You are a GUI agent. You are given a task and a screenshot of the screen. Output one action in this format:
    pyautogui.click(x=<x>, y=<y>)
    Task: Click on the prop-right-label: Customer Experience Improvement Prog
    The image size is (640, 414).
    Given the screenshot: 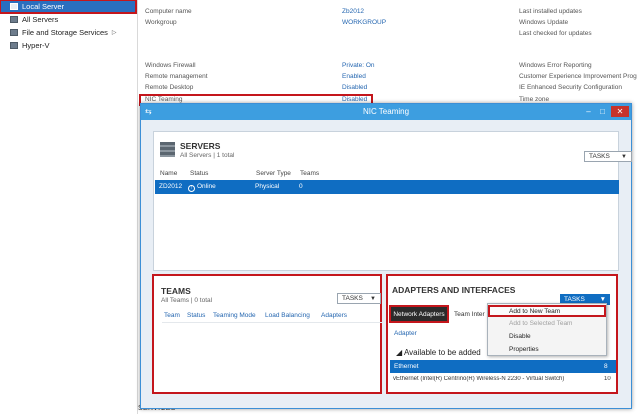 What is the action you would take?
    pyautogui.click(x=578, y=76)
    